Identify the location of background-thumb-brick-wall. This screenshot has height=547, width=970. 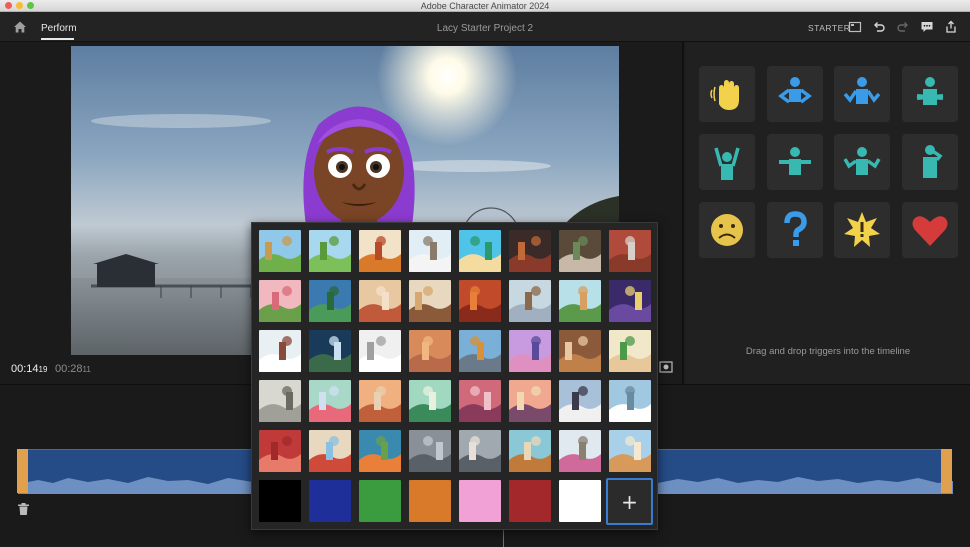
(630, 251).